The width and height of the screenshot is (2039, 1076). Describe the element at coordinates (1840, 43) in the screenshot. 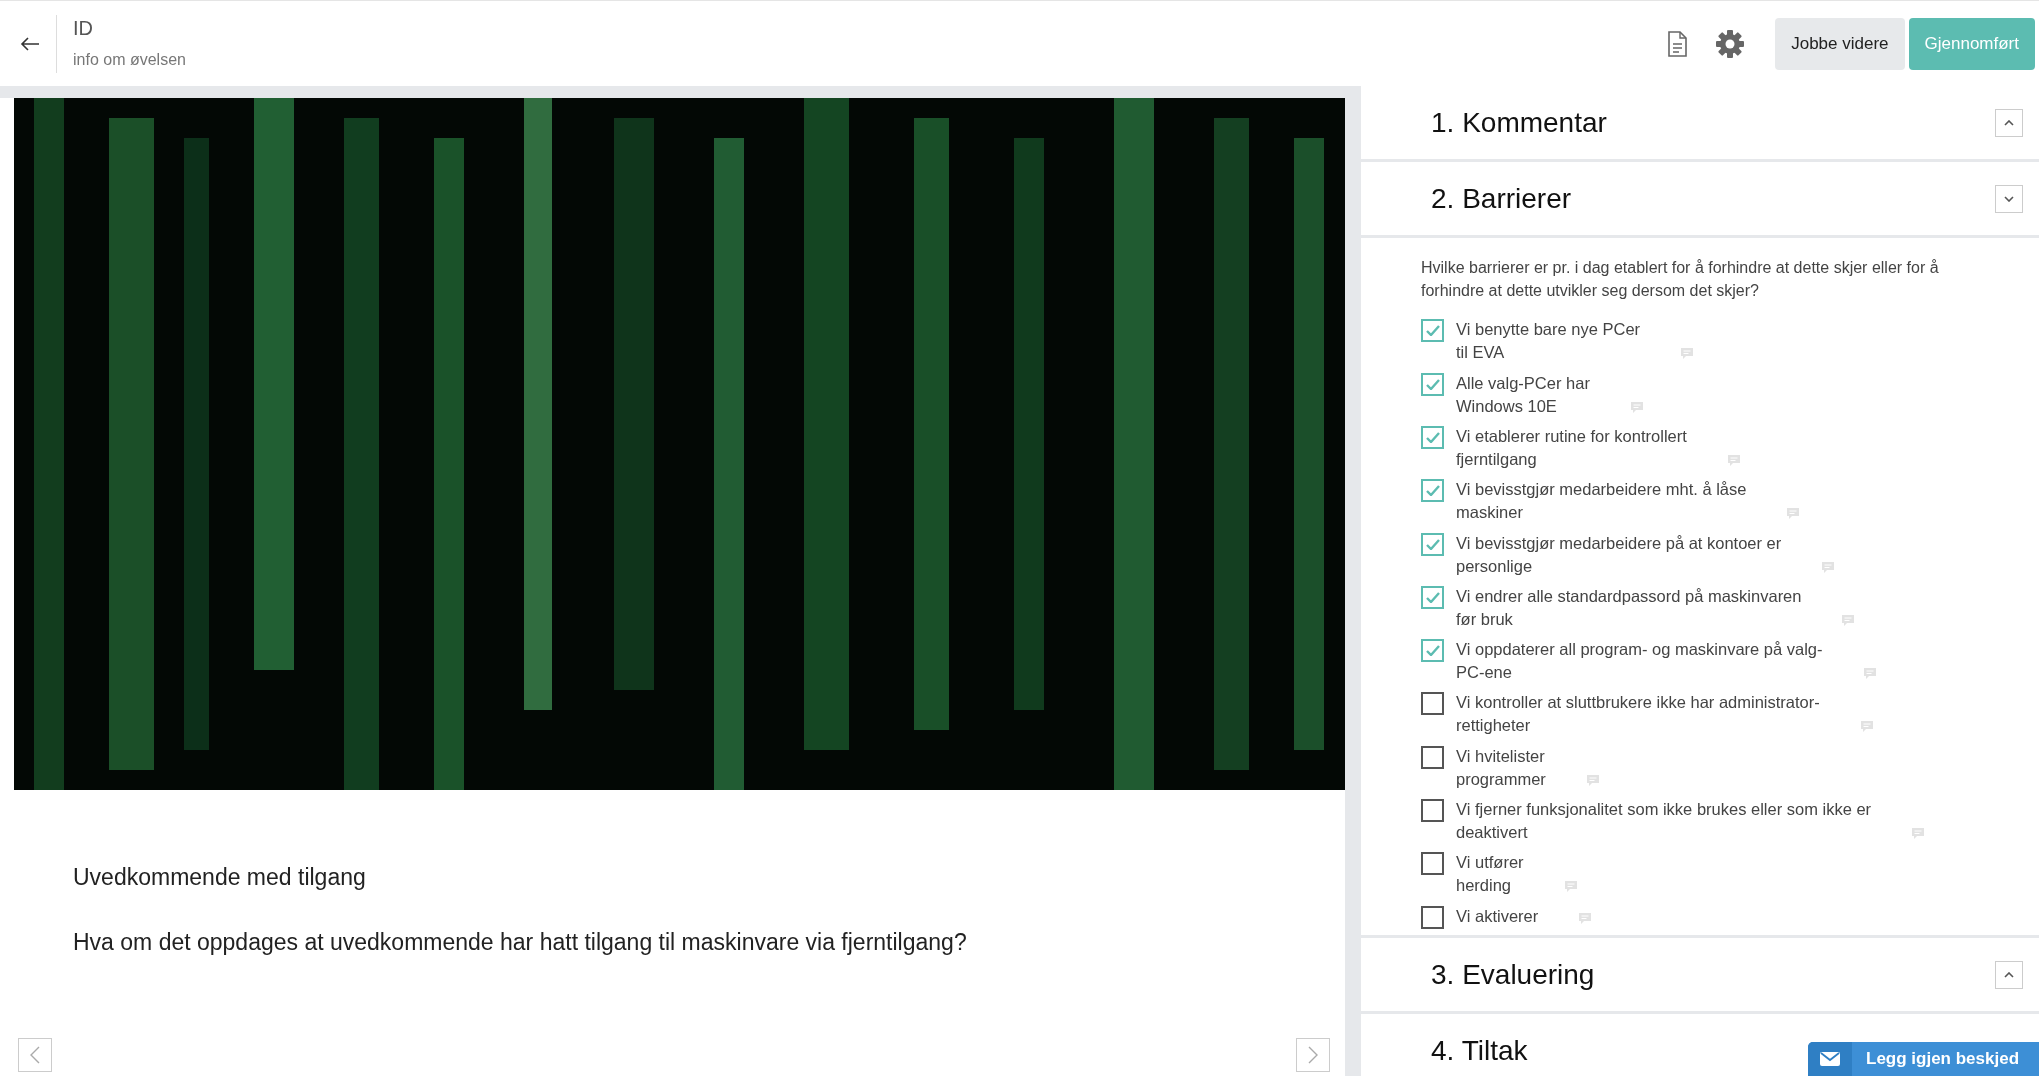

I see `header-button: Jobbe videre` at that location.